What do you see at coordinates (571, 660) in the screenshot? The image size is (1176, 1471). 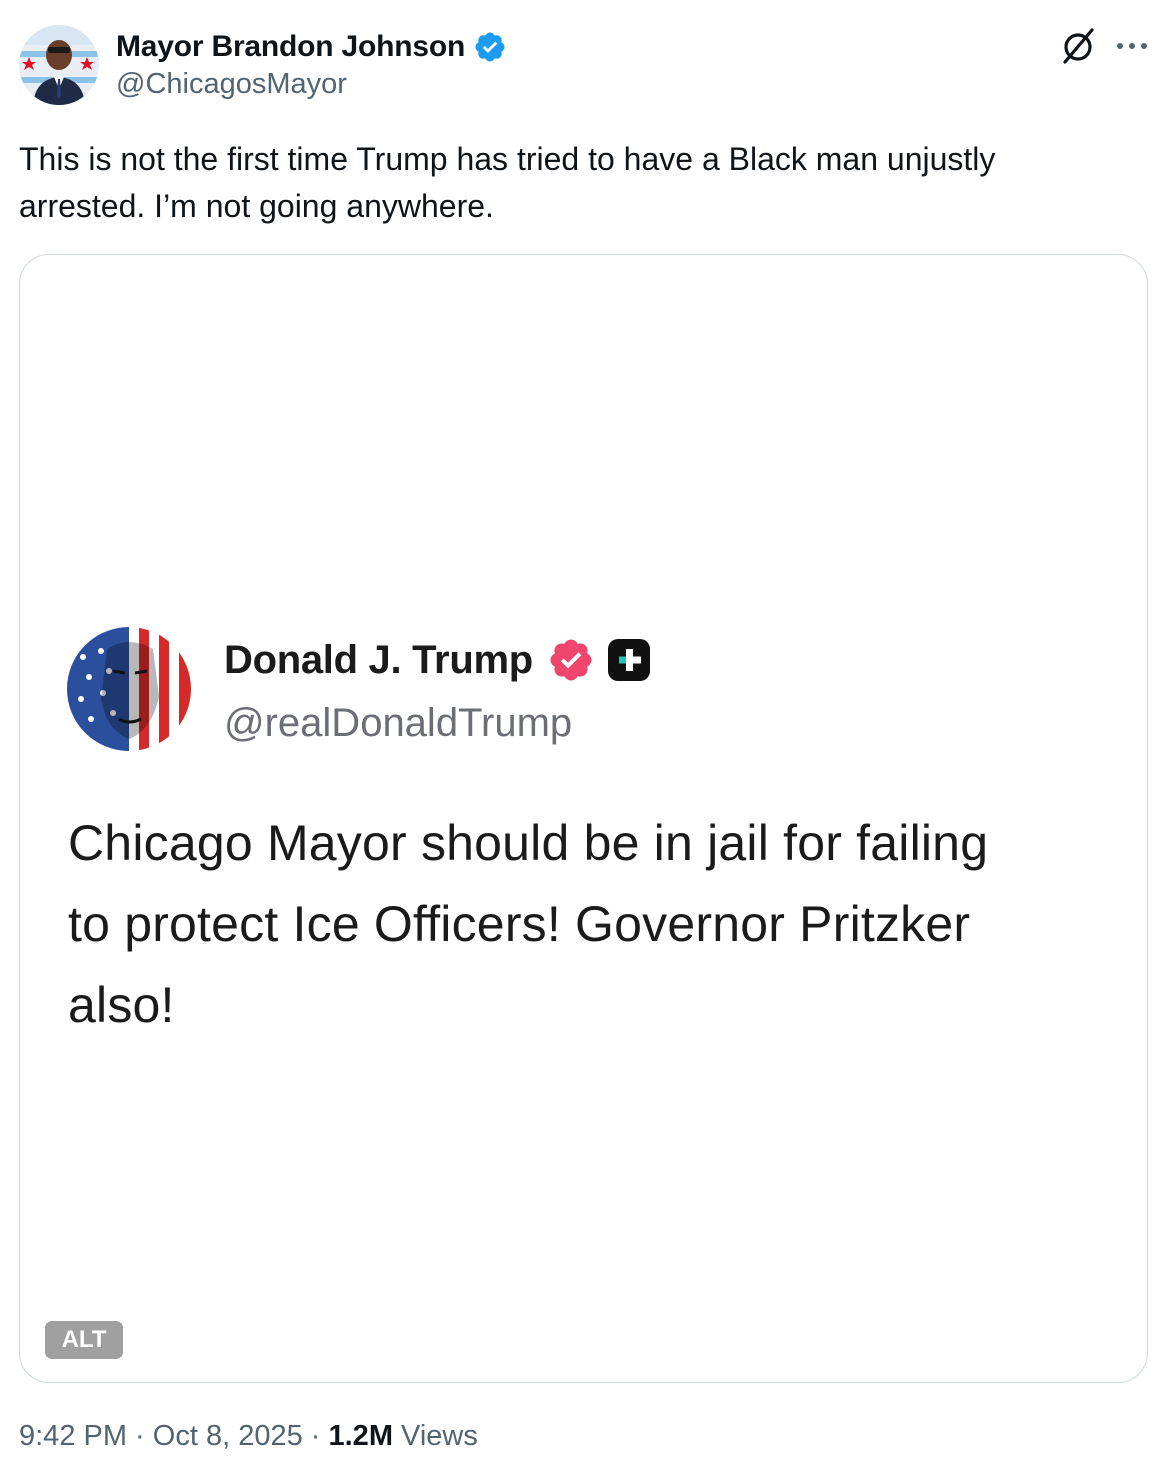 I see `embedded-verified-badge-icon` at bounding box center [571, 660].